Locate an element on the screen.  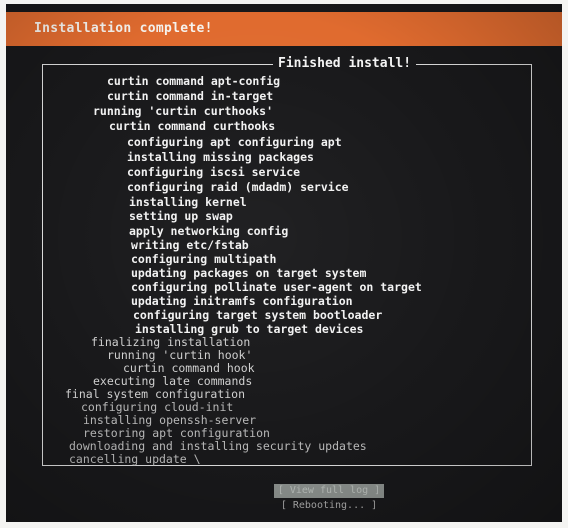
view-full-log-button: [ View full log ] is located at coordinates (329, 491).